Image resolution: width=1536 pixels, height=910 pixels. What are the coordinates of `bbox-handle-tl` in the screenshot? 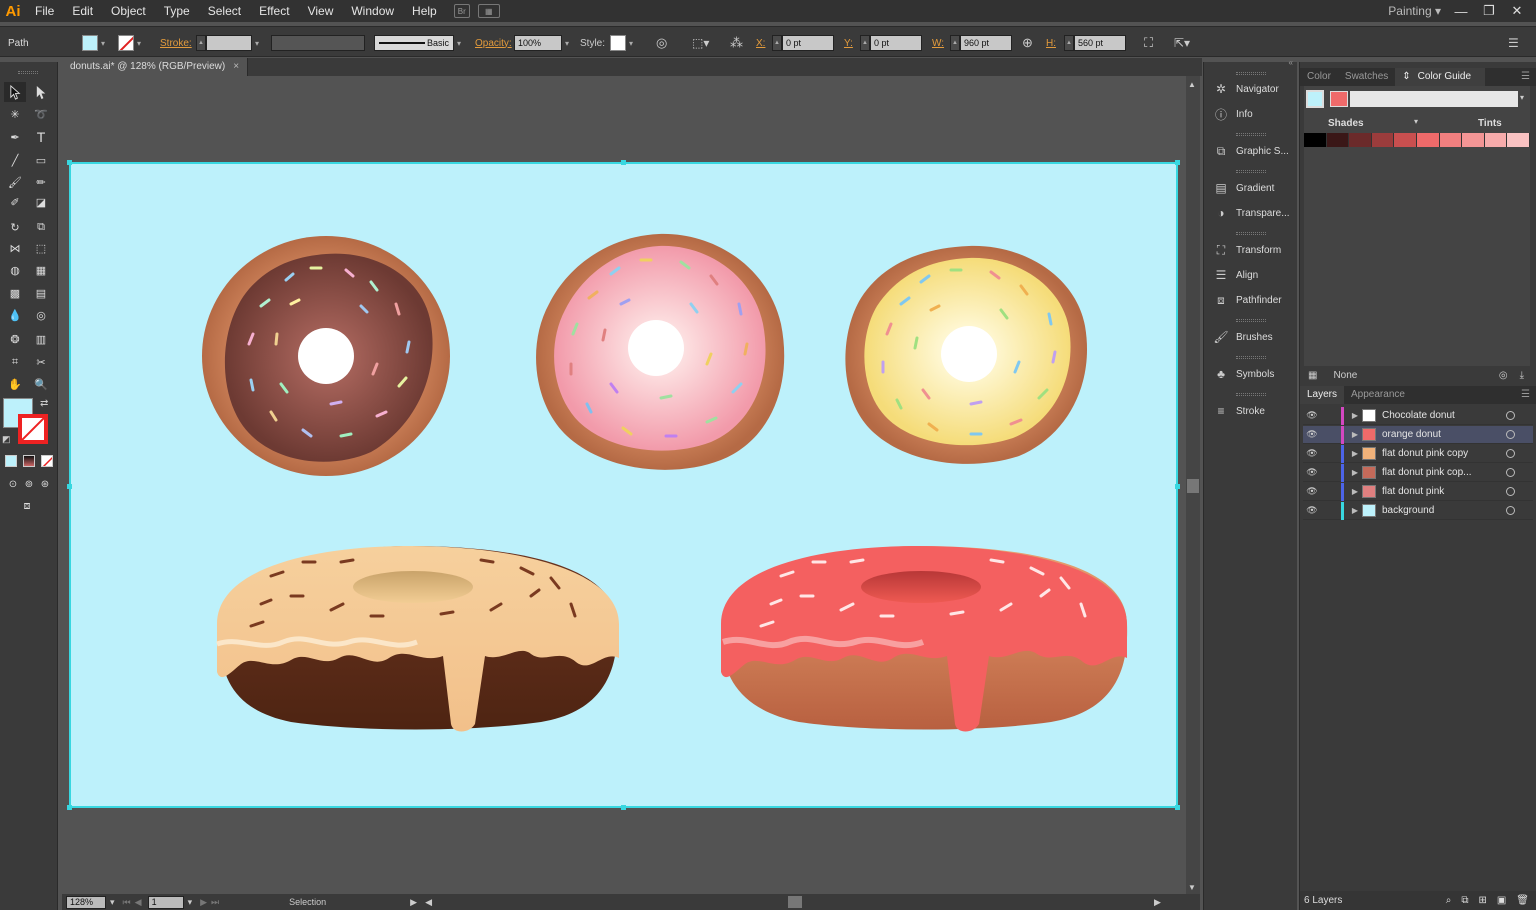 It's located at (69, 162).